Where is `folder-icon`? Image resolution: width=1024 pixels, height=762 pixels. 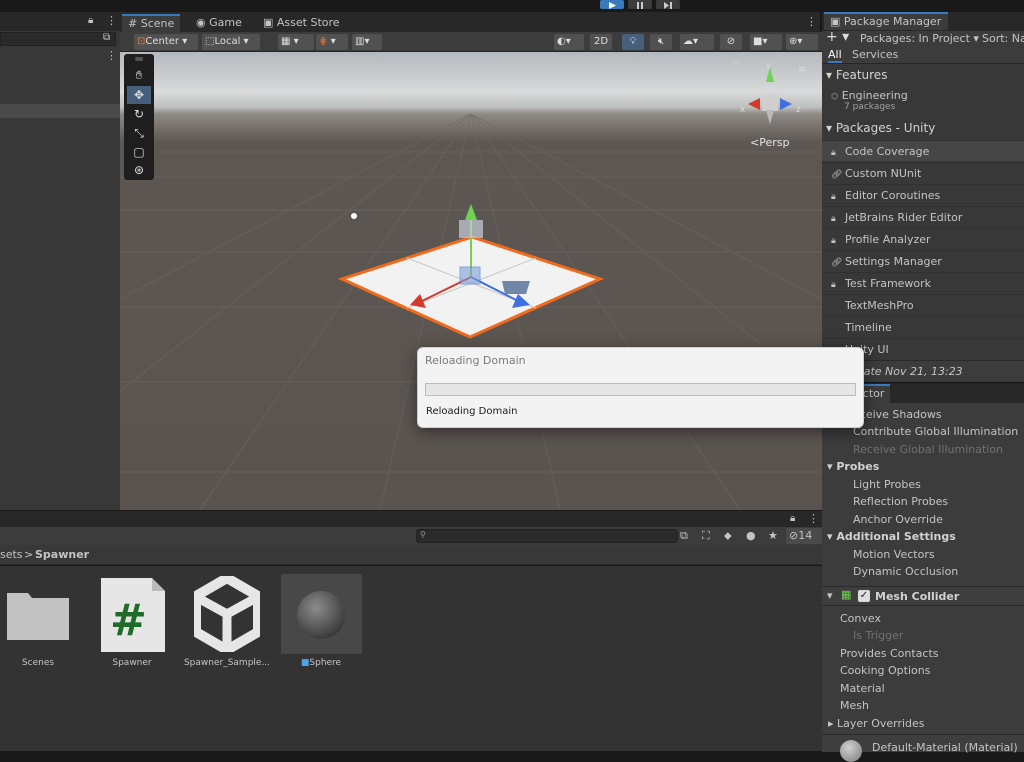 folder-icon is located at coordinates (38, 613).